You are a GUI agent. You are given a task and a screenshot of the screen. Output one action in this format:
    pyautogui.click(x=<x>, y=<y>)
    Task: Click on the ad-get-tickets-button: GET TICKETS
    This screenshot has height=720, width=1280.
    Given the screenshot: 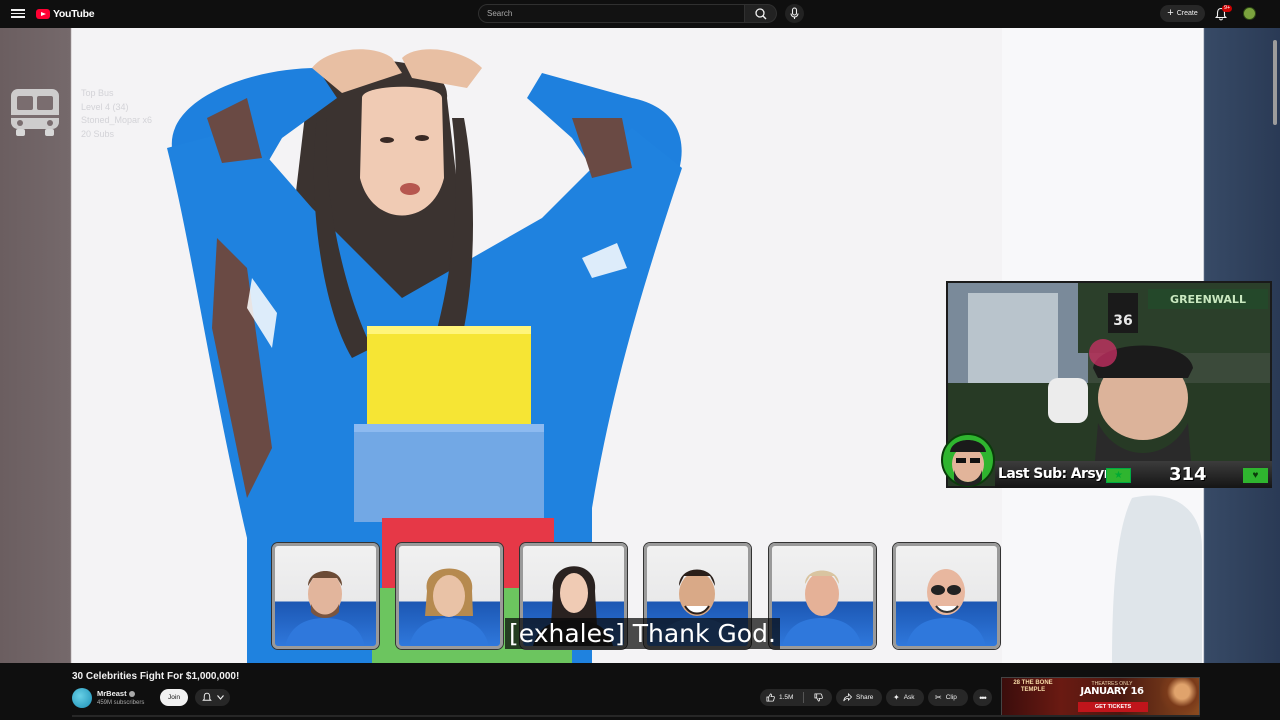 What is the action you would take?
    pyautogui.click(x=1113, y=707)
    